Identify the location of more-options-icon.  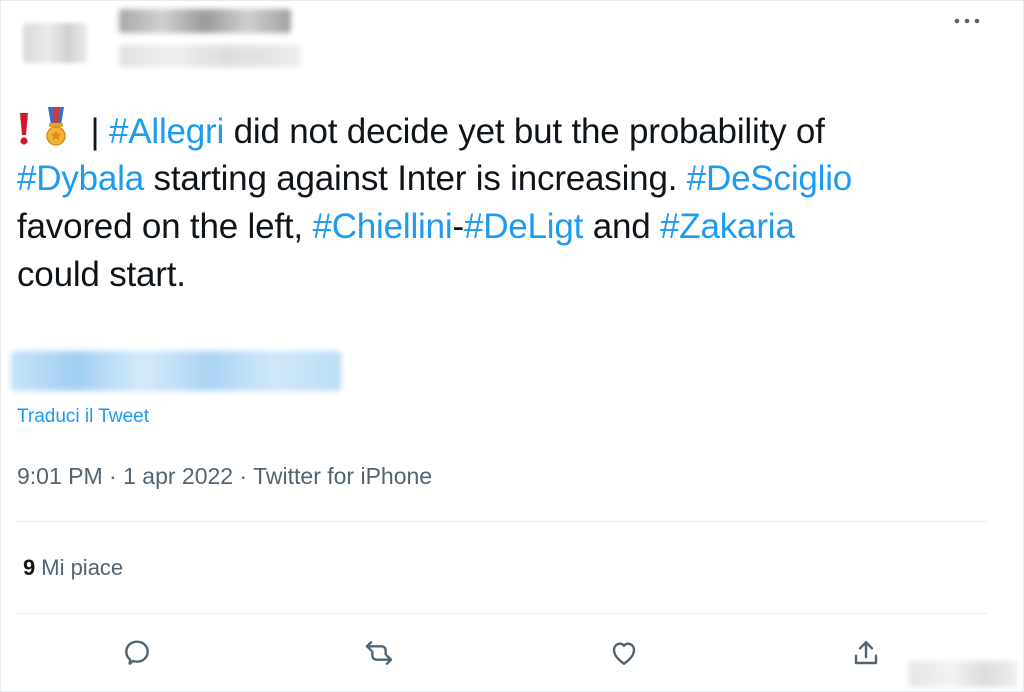
(967, 21).